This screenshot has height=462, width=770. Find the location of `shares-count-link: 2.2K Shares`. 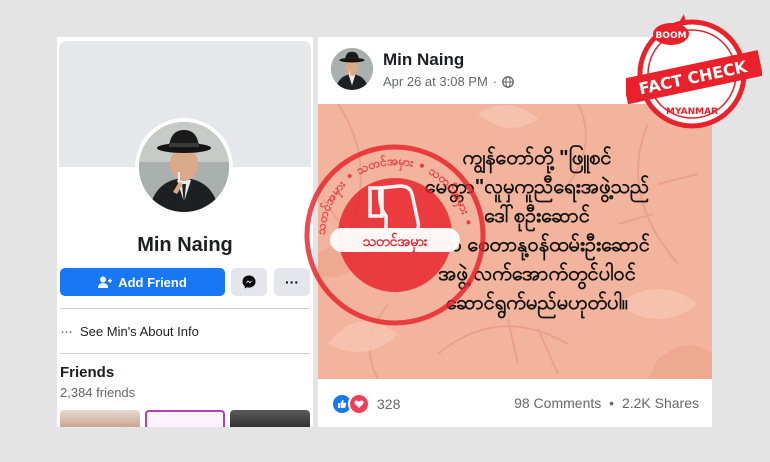

shares-count-link: 2.2K Shares is located at coordinates (660, 403).